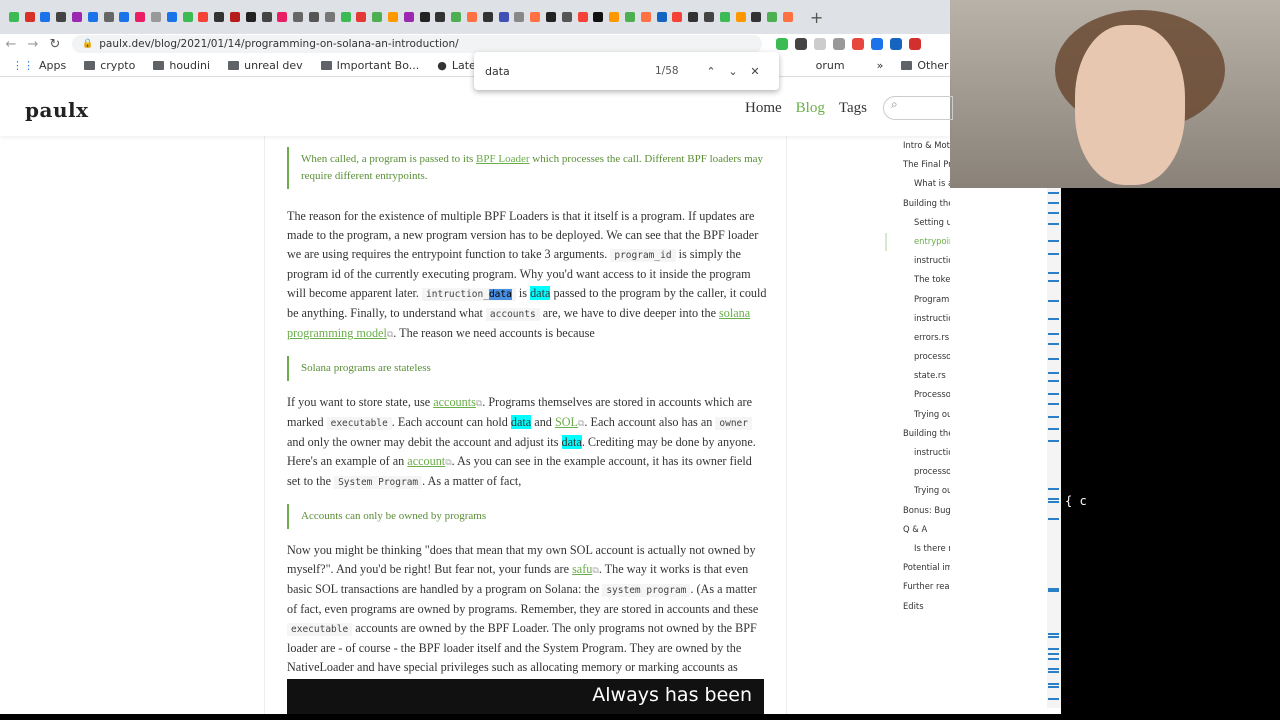  What do you see at coordinates (566, 422) in the screenshot?
I see `link-sol: SOL` at bounding box center [566, 422].